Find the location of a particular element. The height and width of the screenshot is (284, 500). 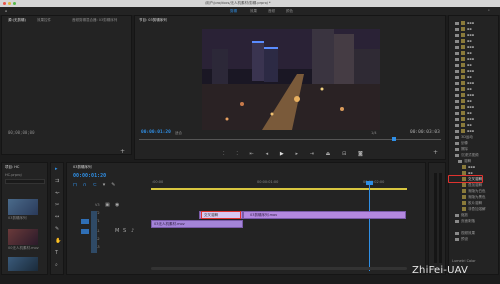

solo-icon: S is located at coordinates (124, 231).